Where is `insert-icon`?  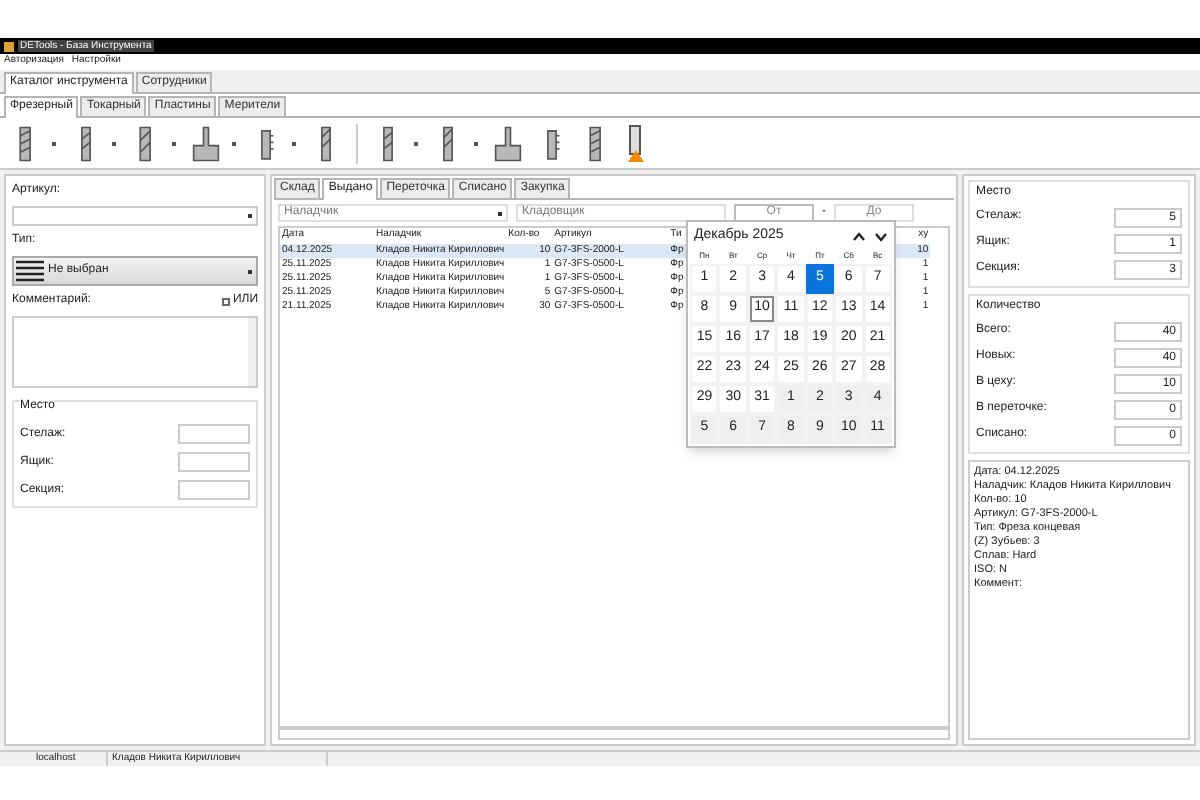 insert-icon is located at coordinates (636, 143).